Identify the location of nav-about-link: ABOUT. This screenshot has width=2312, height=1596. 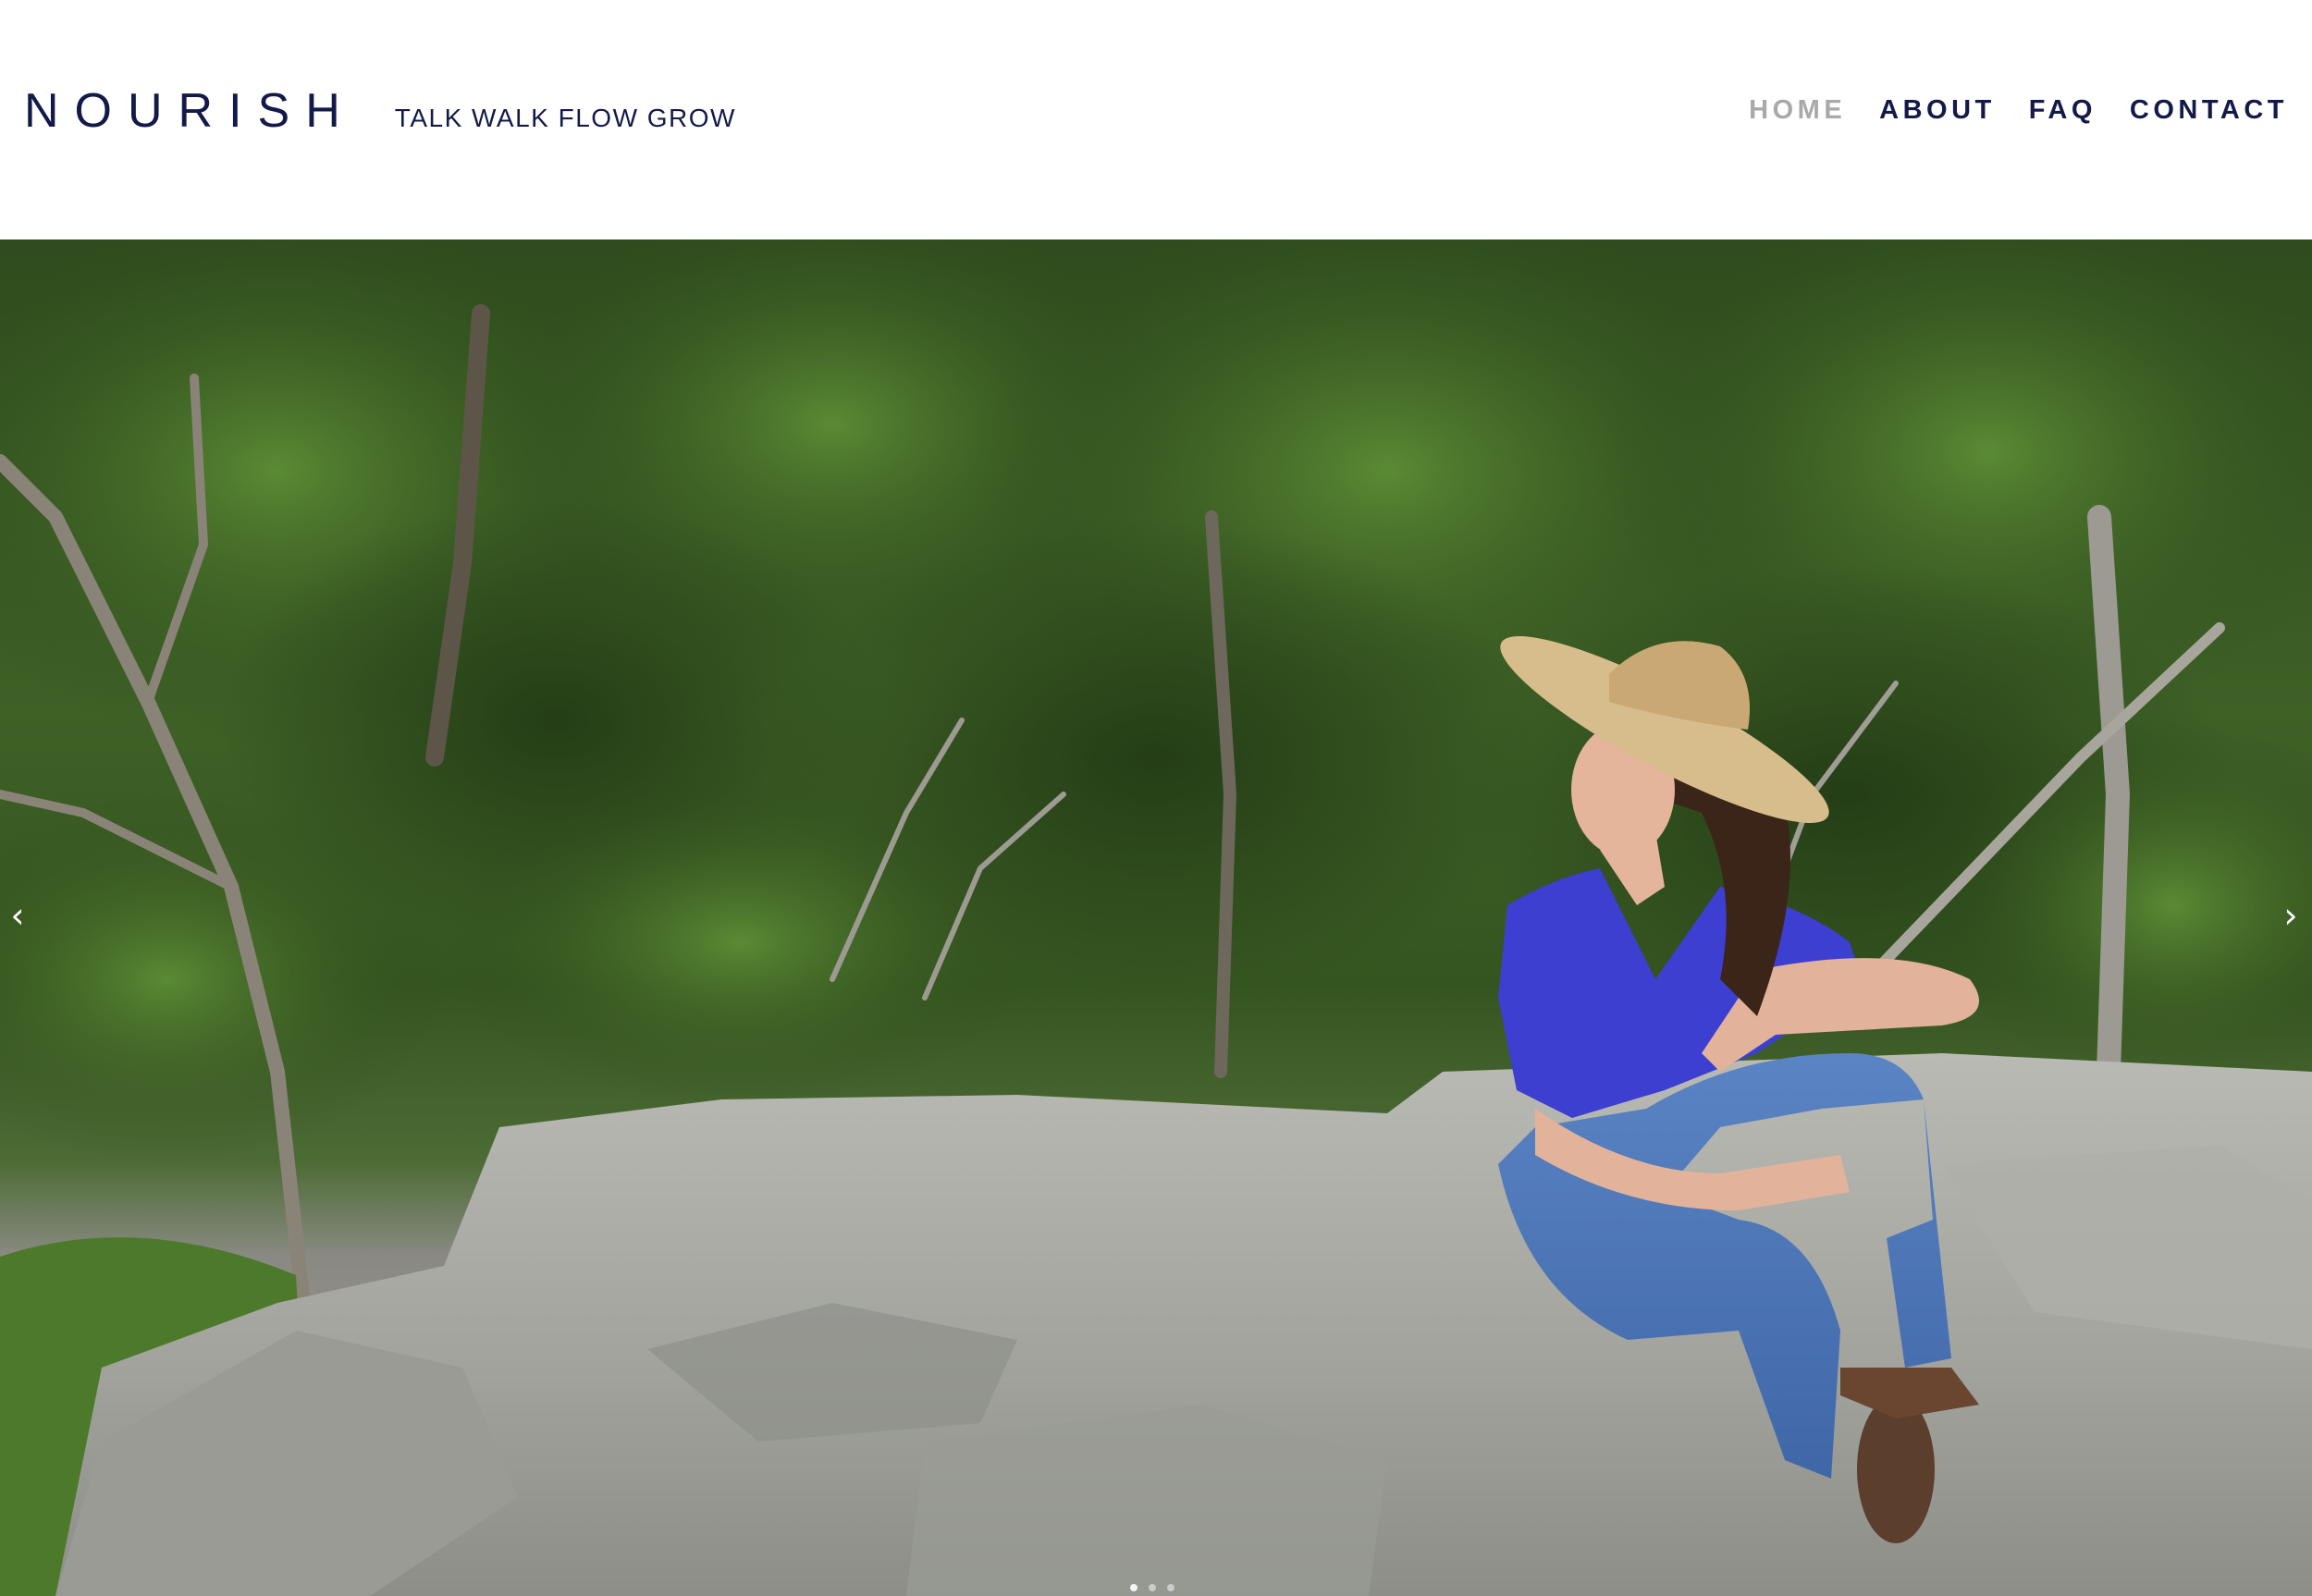
(1938, 110).